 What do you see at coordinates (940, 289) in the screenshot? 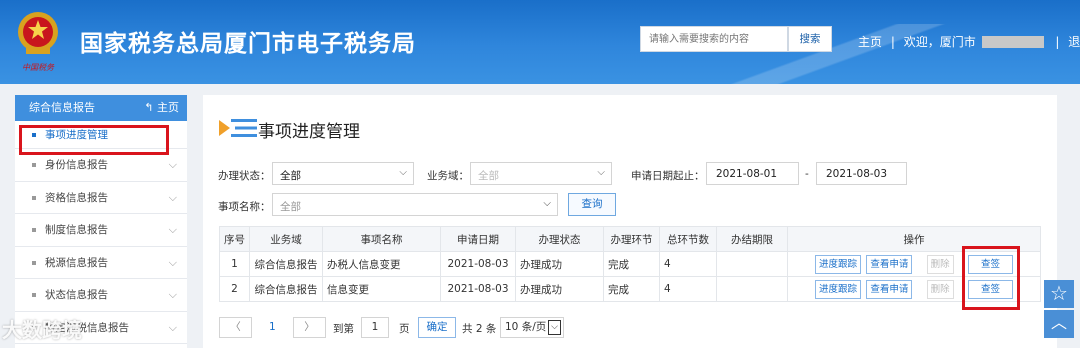
I see `delete-button: 删除` at bounding box center [940, 289].